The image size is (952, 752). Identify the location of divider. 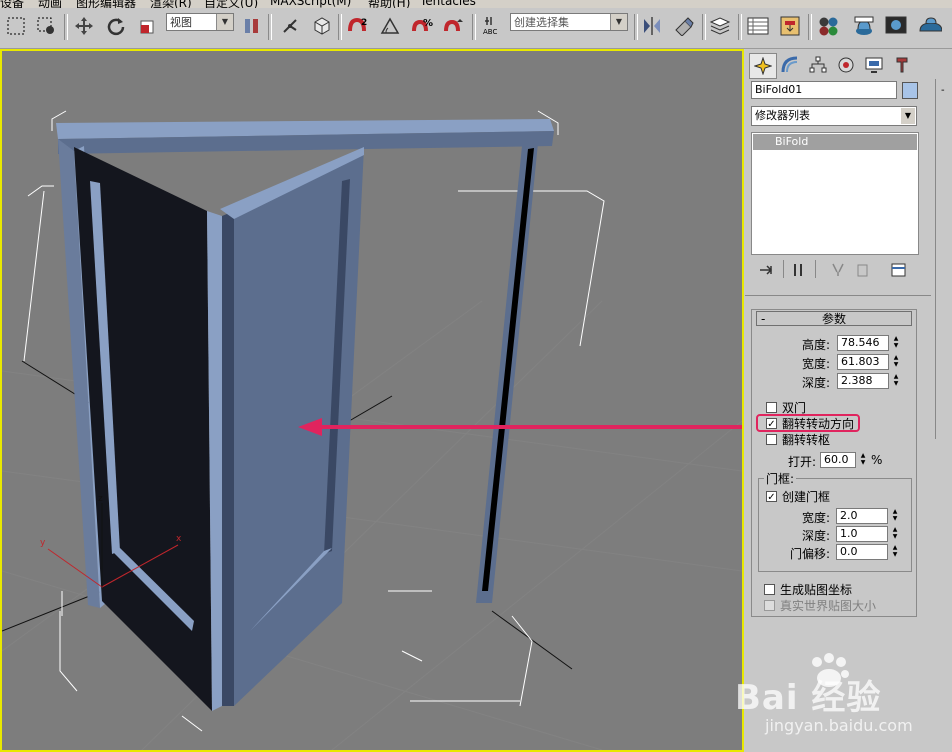
(838, 295).